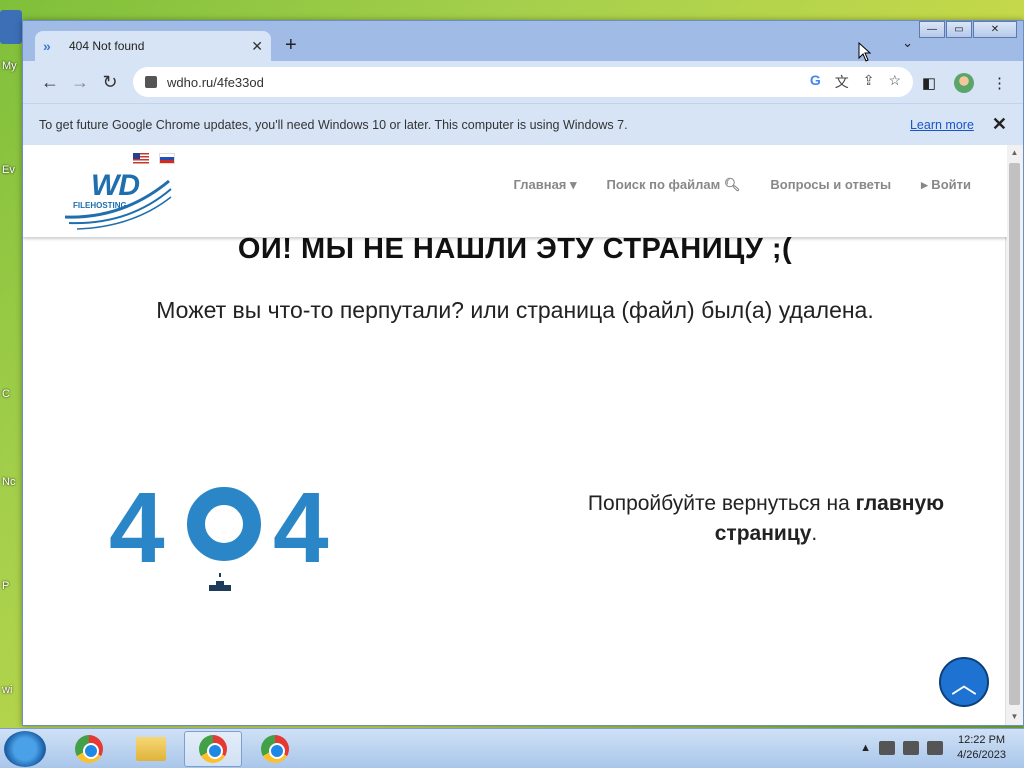  Describe the element at coordinates (25, 749) in the screenshot. I see `start-button` at that location.